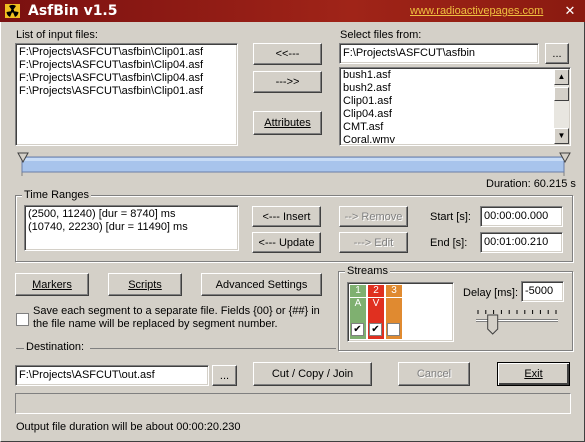 This screenshot has height=442, width=585. I want to click on timeline-start-marker-icon, so click(23, 158).